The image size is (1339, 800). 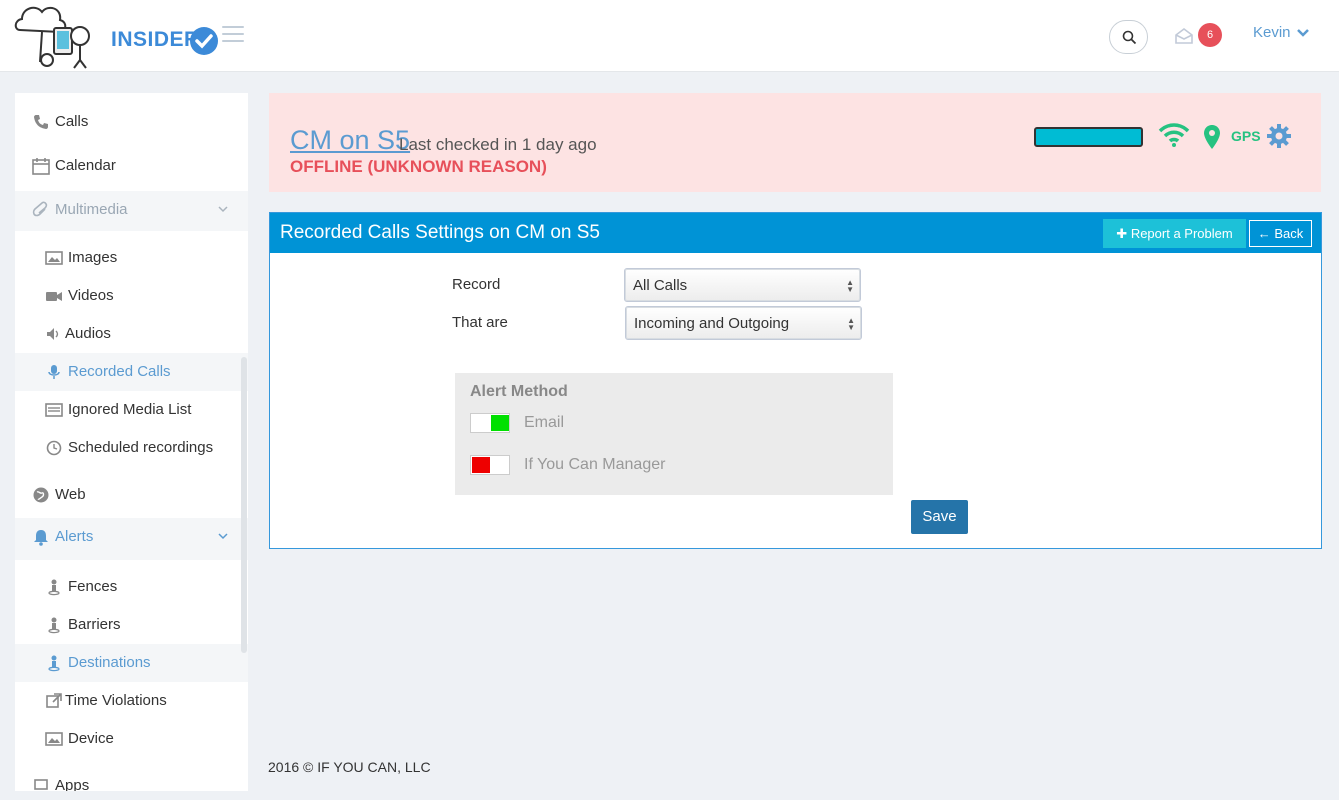 I want to click on sidebar-item-label: Alerts, so click(x=74, y=536).